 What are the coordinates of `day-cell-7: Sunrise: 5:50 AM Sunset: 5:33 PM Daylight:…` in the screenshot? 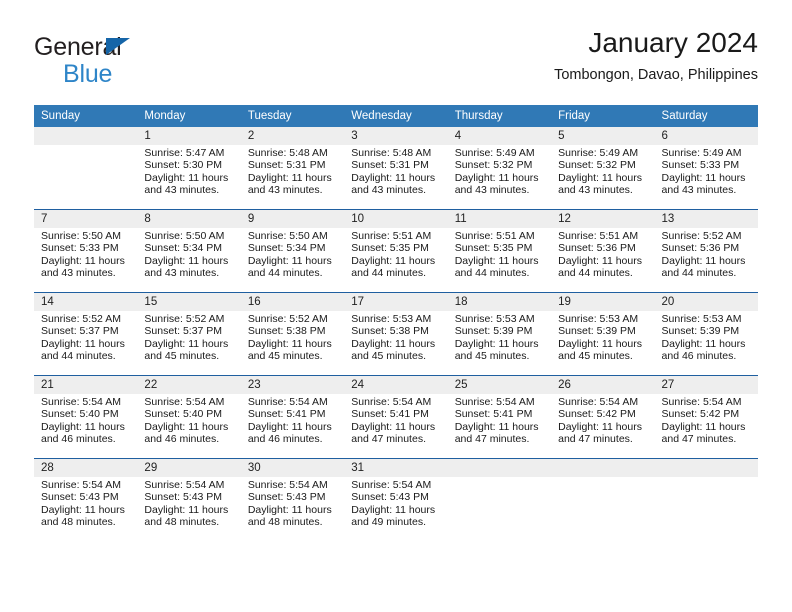 It's located at (86, 260).